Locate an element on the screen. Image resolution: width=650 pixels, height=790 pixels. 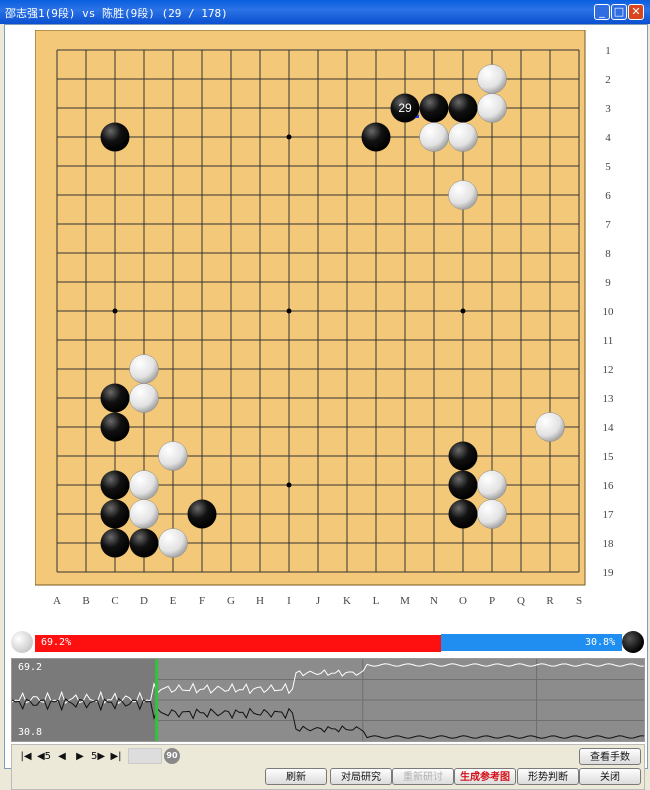
col-label: E is located at coordinates (173, 601).